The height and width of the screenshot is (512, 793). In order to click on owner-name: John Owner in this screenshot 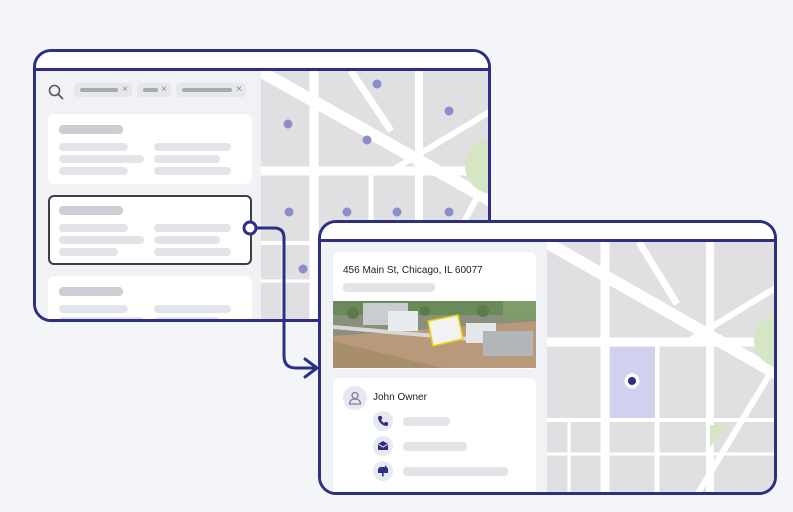, I will do `click(400, 397)`.